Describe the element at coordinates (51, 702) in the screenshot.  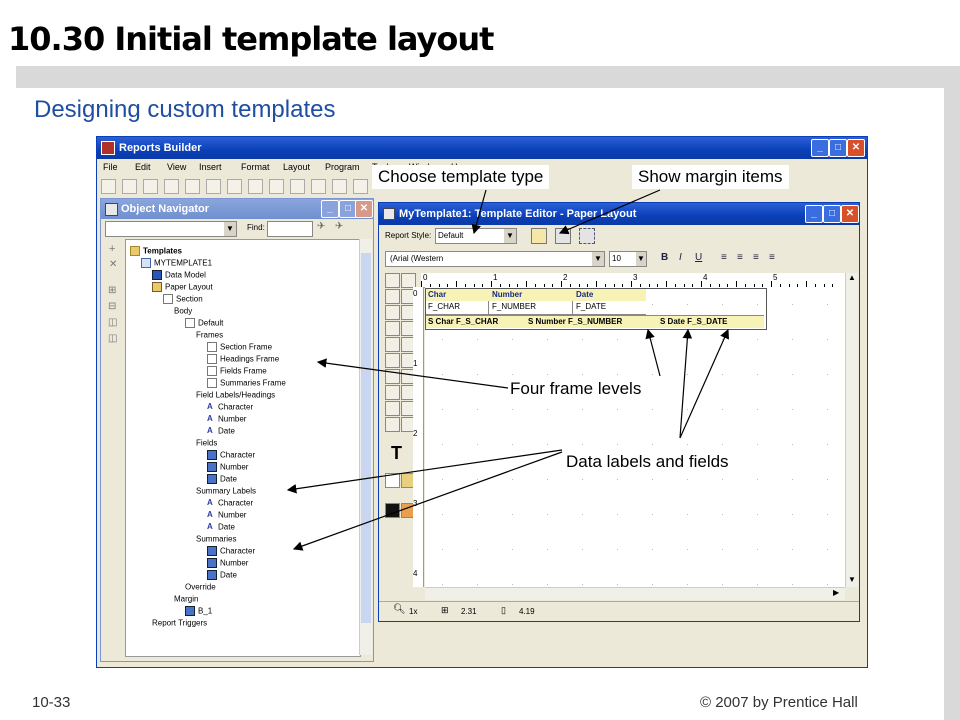
I see `slide-number: 10-33` at that location.